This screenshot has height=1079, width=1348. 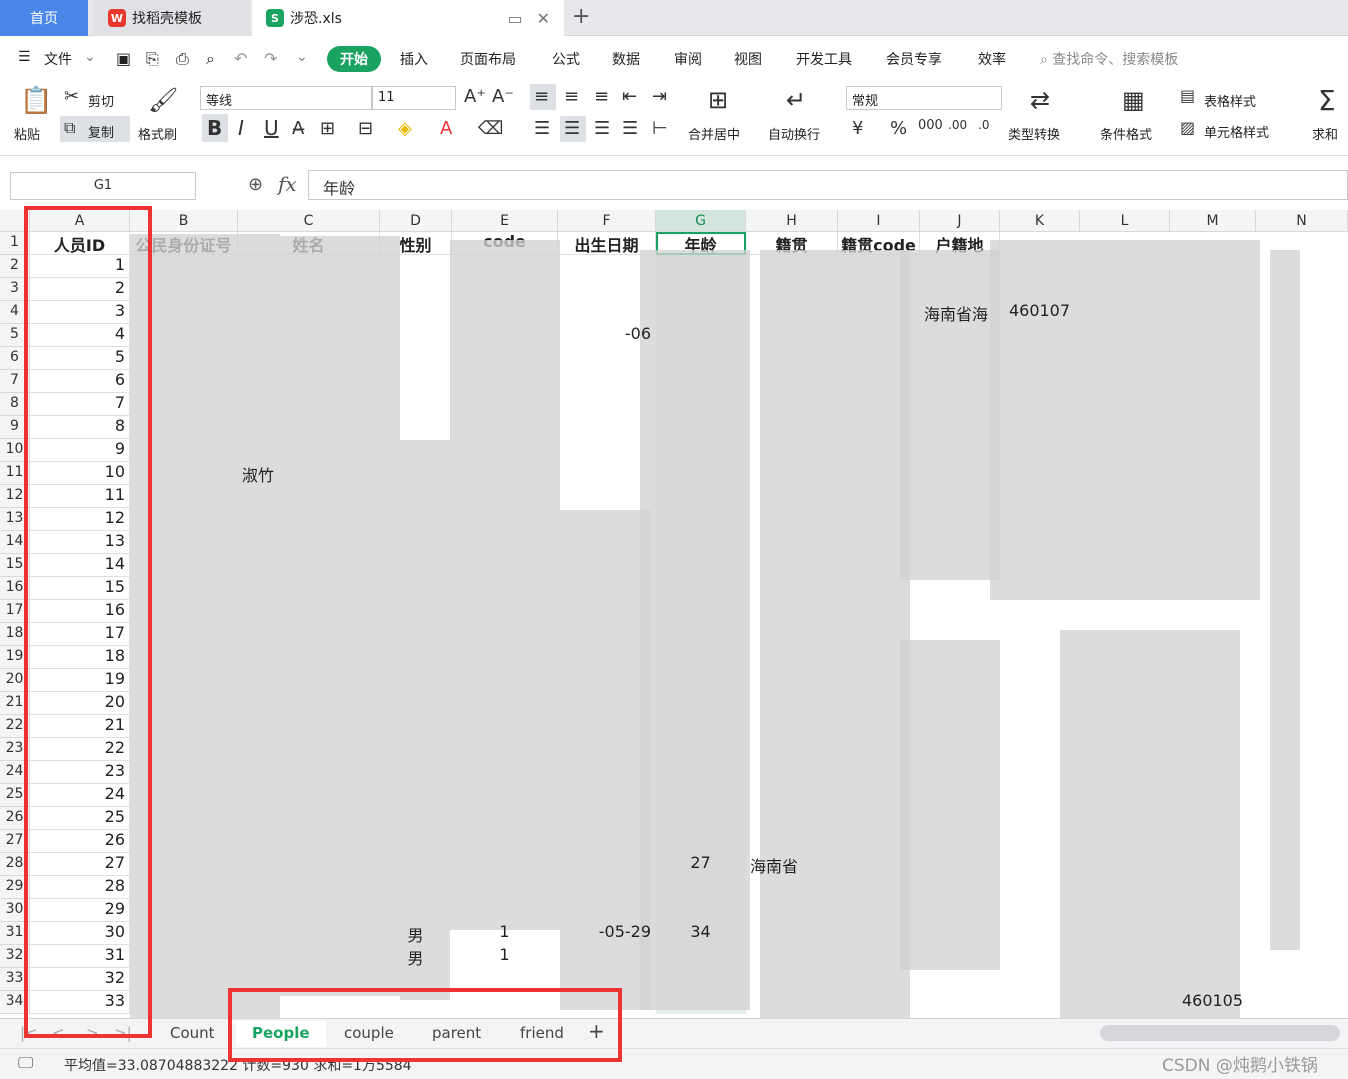 I want to click on tab-template: W 找稻壳模板, so click(x=172, y=18).